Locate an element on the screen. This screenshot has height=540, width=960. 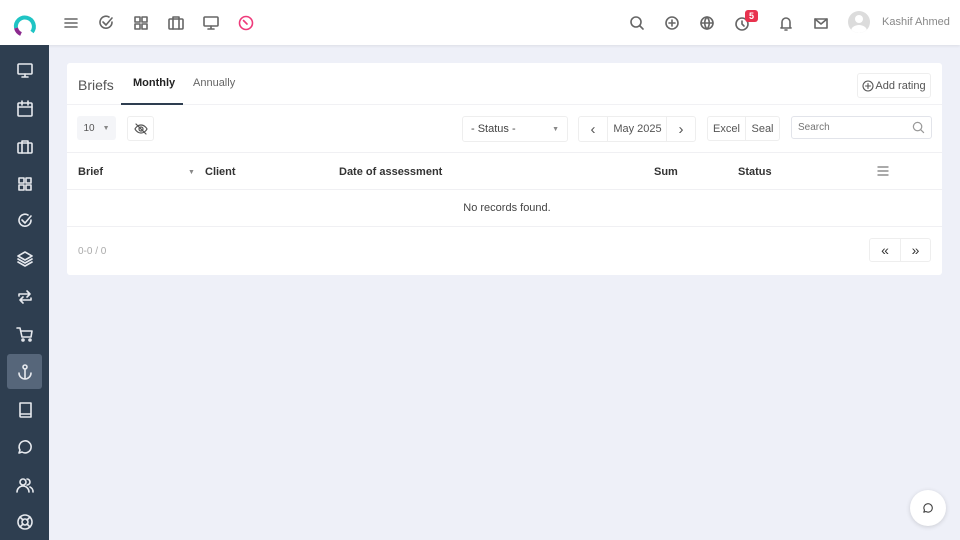
users-icon is located at coordinates (24, 485).